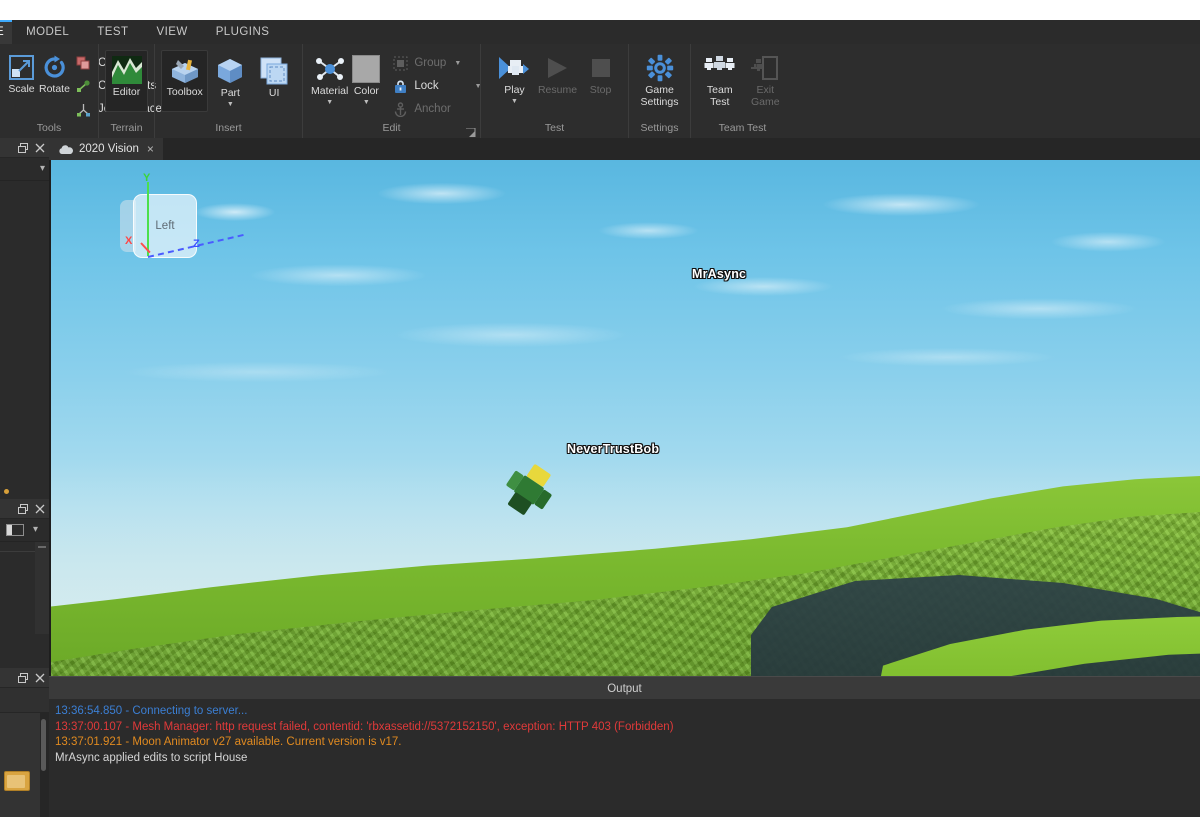 Image resolution: width=1200 pixels, height=817 pixels. What do you see at coordinates (514, 102) in the screenshot?
I see `play-dropdown-caret: ▼` at bounding box center [514, 102].